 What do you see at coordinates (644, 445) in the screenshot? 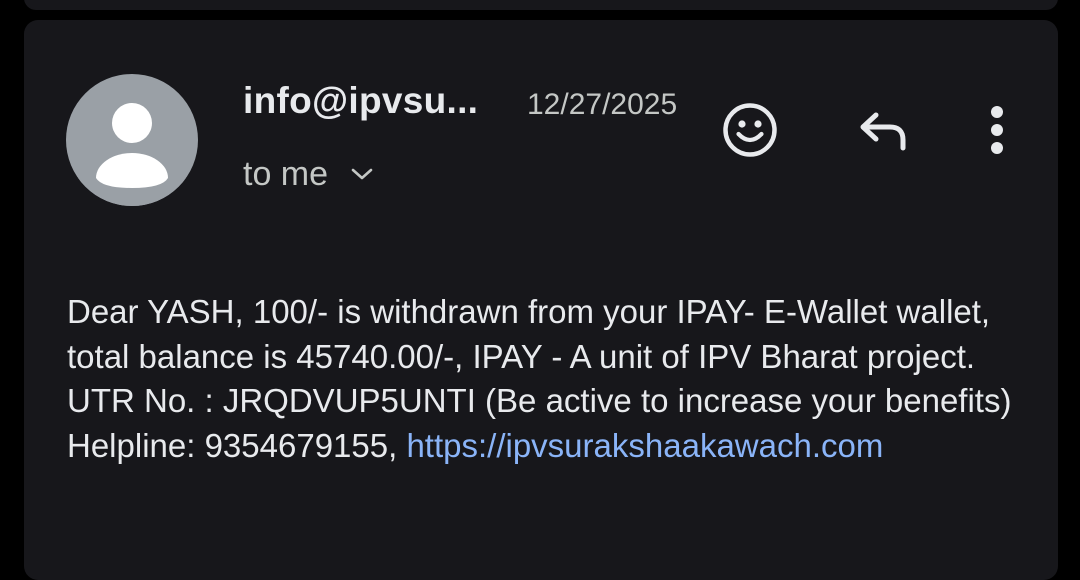
I see `email-body-link: https://ipvsurakshaakawach.com` at bounding box center [644, 445].